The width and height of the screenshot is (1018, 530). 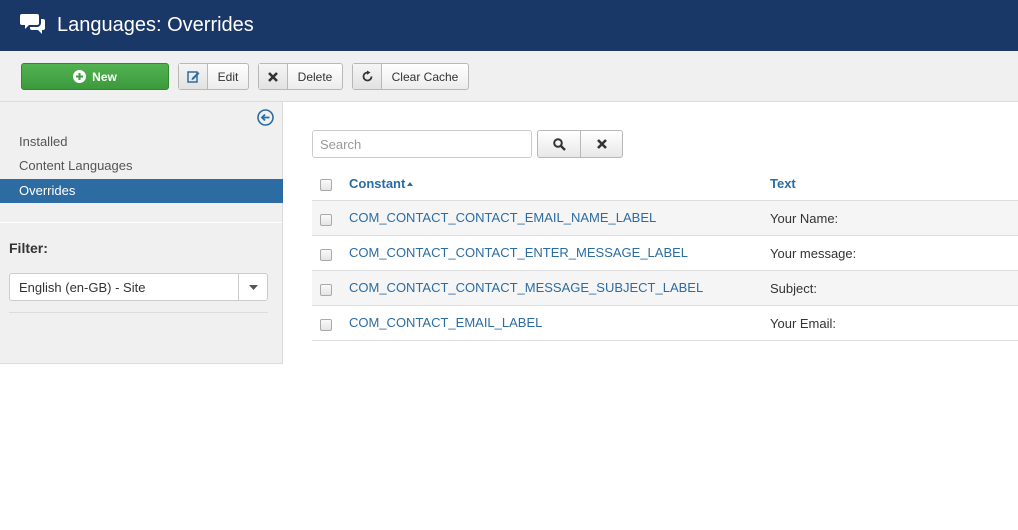 I want to click on column-header-text: Text, so click(x=783, y=183).